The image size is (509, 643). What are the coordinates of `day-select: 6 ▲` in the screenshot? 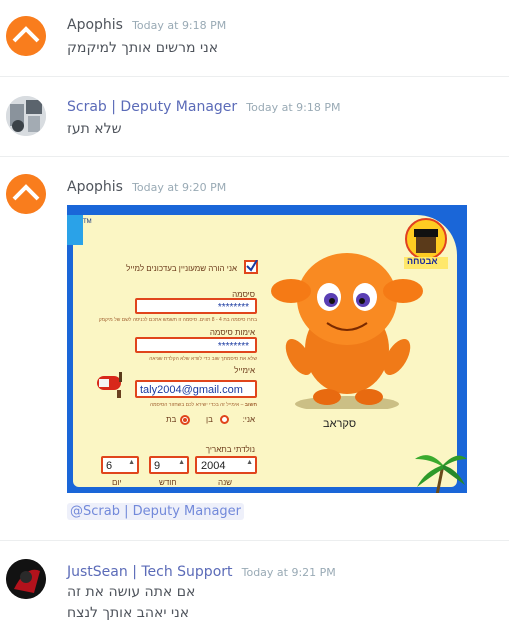 It's located at (120, 465).